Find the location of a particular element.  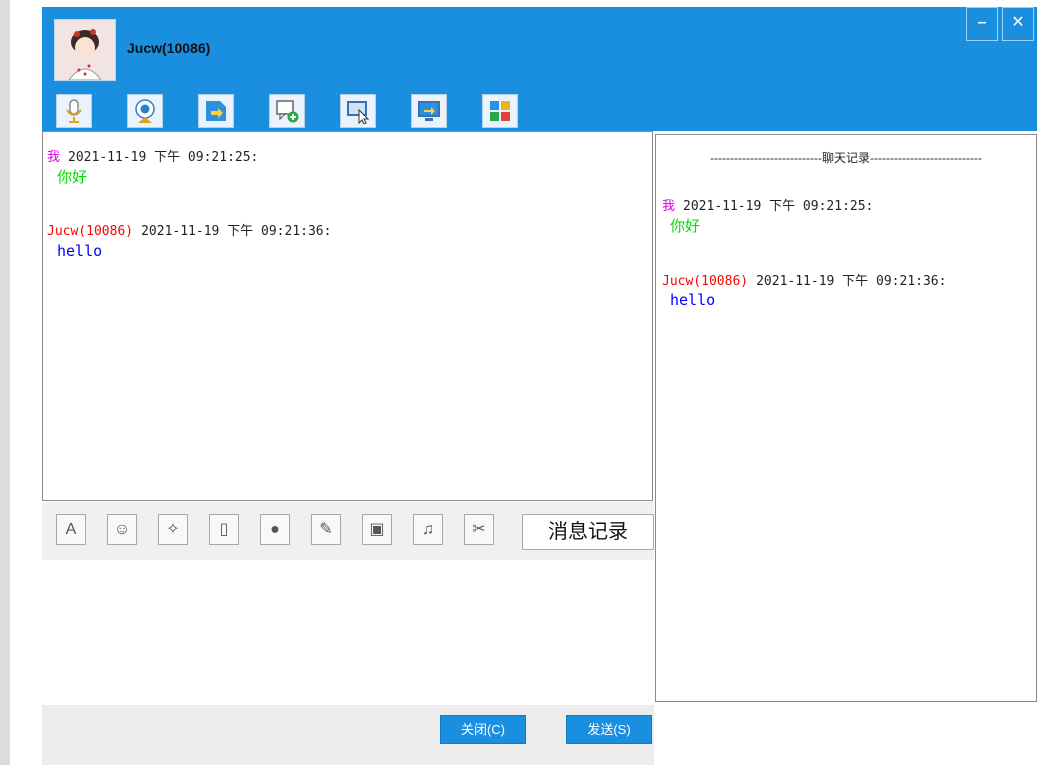

close-icon: ✕ is located at coordinates (1018, 22).